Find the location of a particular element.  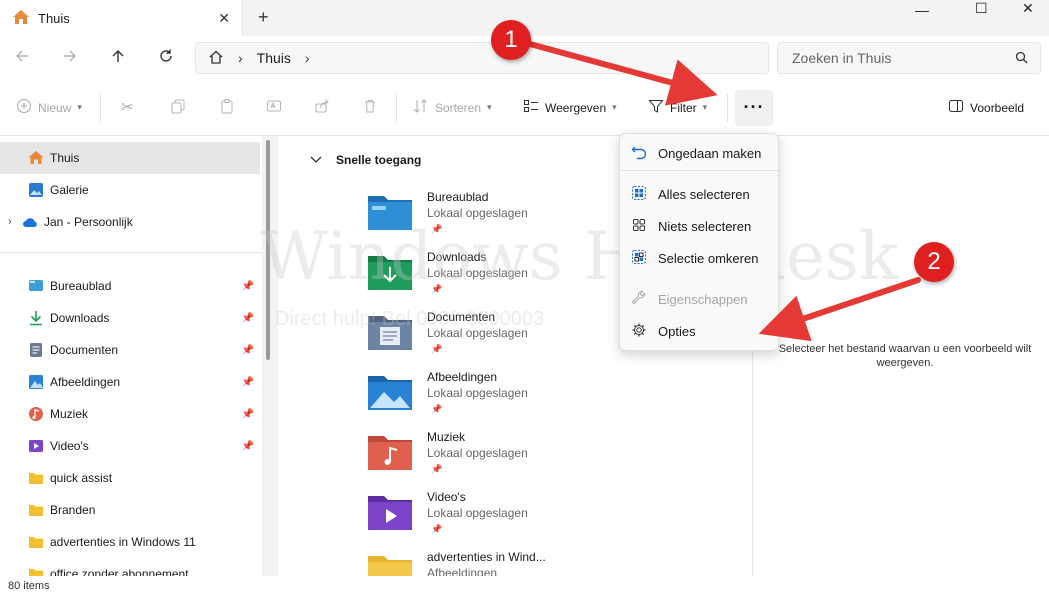

chevron-down-icon is located at coordinates (316, 160).